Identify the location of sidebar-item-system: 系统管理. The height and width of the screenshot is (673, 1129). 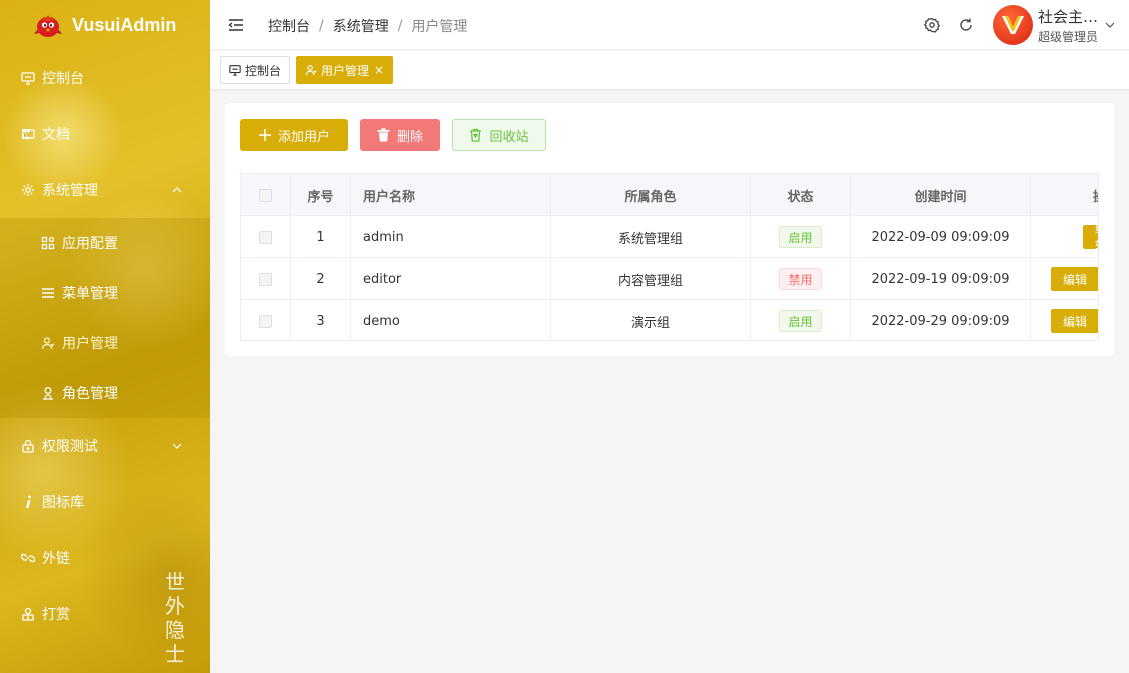
(105, 190).